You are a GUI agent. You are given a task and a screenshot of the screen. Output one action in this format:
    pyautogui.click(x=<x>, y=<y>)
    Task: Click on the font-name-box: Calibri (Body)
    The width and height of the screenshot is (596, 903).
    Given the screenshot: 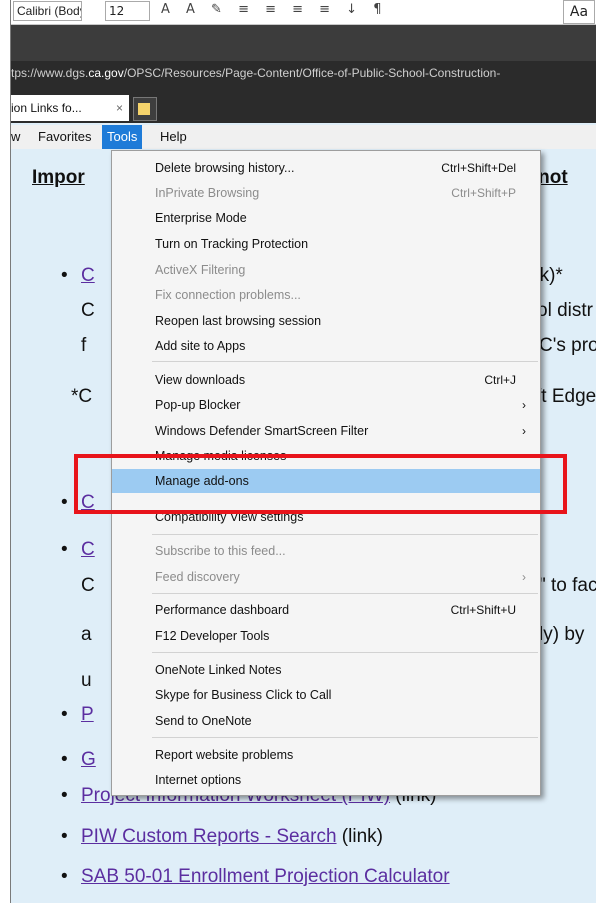 What is the action you would take?
    pyautogui.click(x=47, y=11)
    